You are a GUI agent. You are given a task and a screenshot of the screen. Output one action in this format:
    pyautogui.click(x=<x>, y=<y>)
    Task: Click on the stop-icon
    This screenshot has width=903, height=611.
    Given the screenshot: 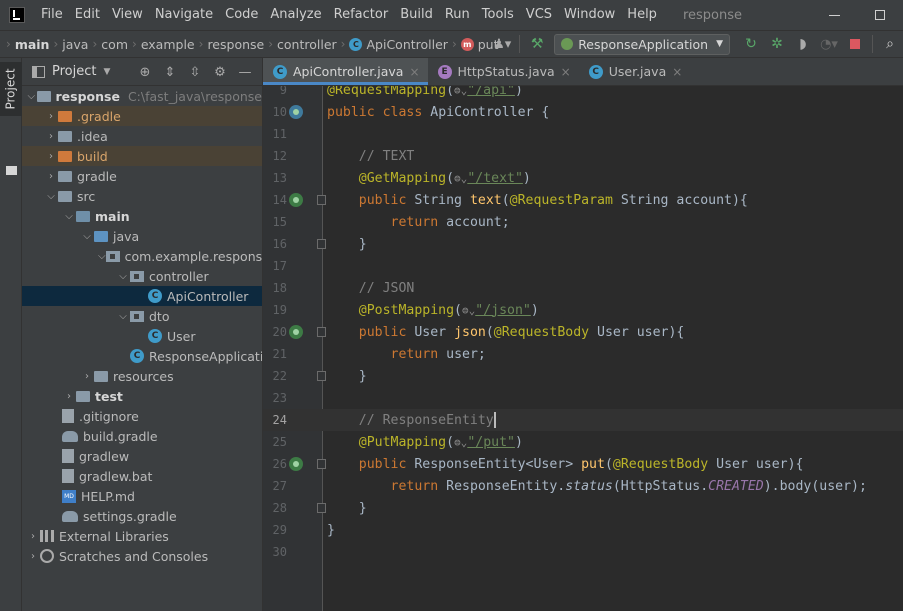 What is the action you would take?
    pyautogui.click(x=855, y=44)
    